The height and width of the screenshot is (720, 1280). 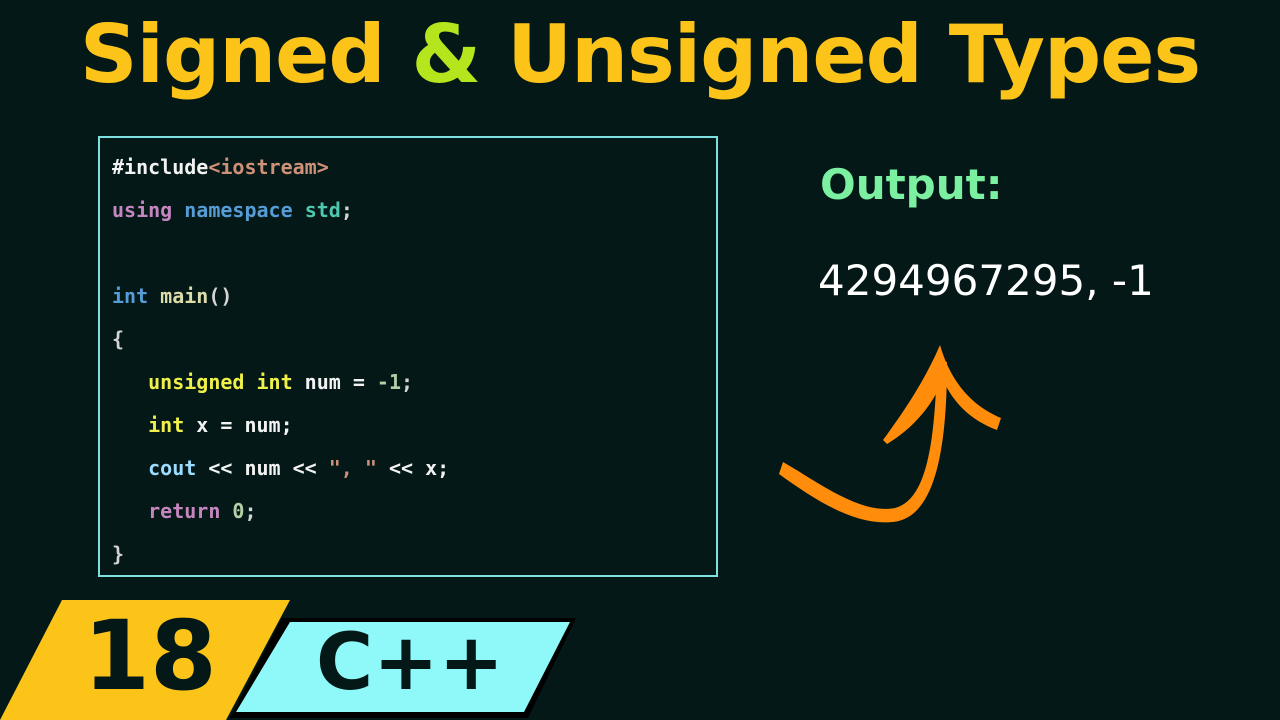 What do you see at coordinates (280, 302) in the screenshot?
I see `code-line: int main()` at bounding box center [280, 302].